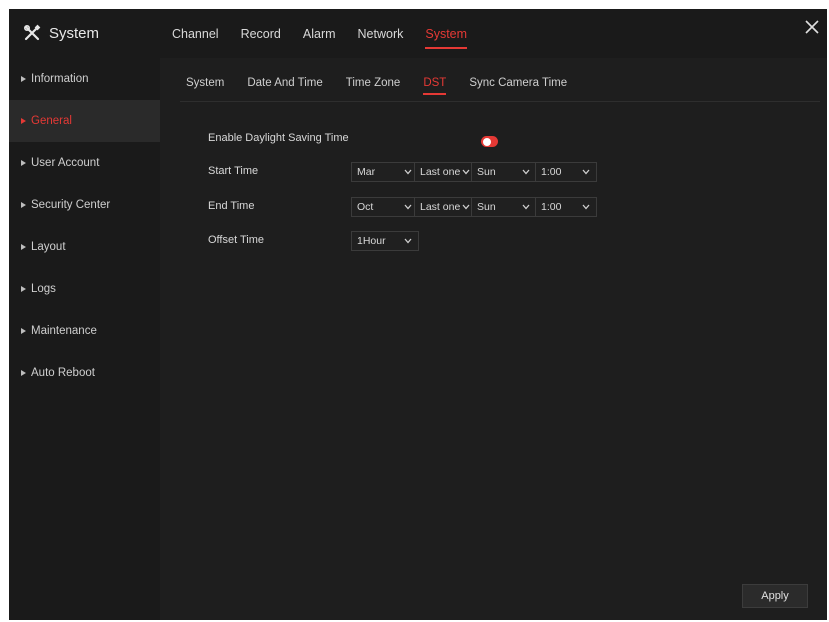 The image size is (829, 622). I want to click on nav-network: Network, so click(381, 33).